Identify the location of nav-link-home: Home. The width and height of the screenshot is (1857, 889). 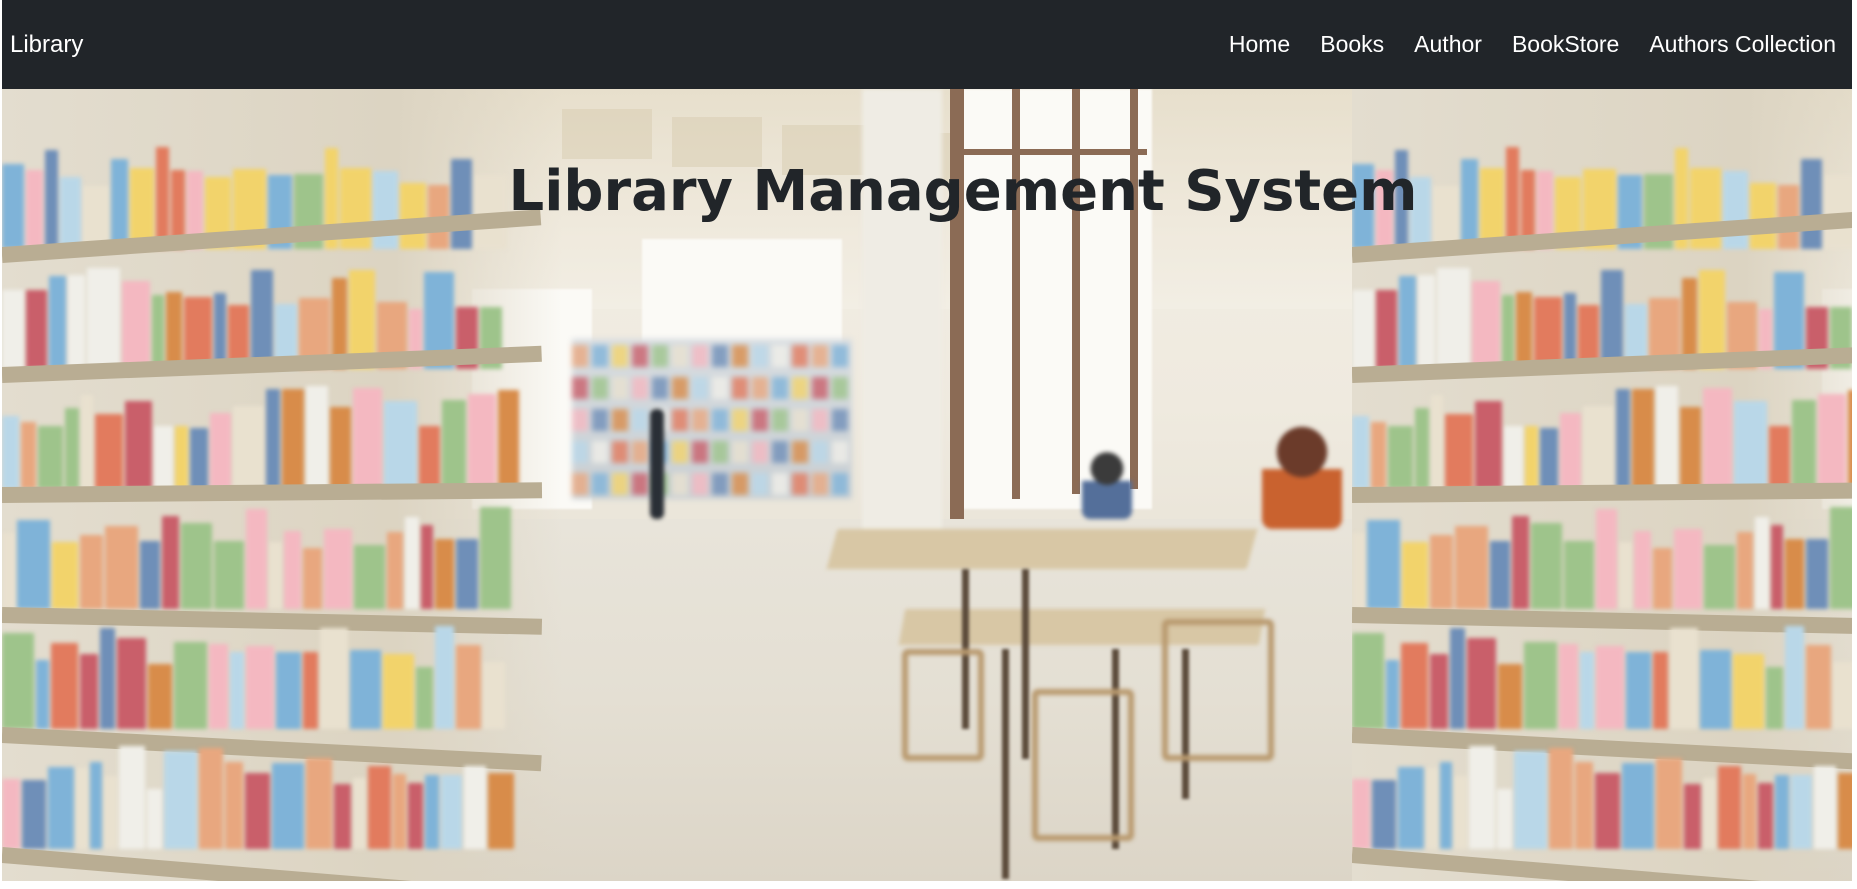
(1259, 44).